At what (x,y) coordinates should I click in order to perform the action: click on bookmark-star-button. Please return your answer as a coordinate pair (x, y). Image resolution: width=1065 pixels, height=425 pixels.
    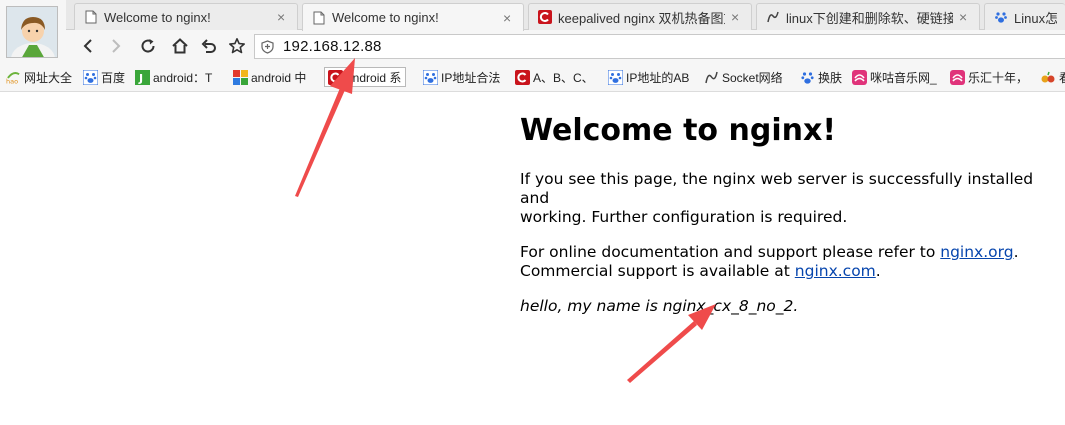
    Looking at the image, I should click on (237, 46).